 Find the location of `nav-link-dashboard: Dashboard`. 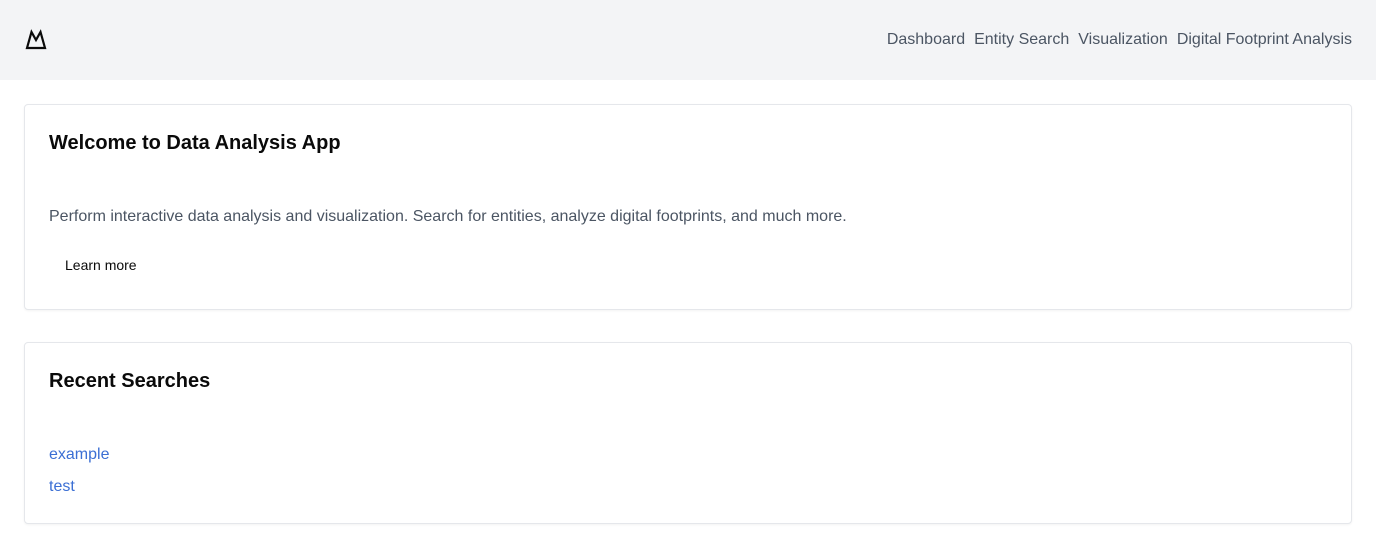

nav-link-dashboard: Dashboard is located at coordinates (926, 40).